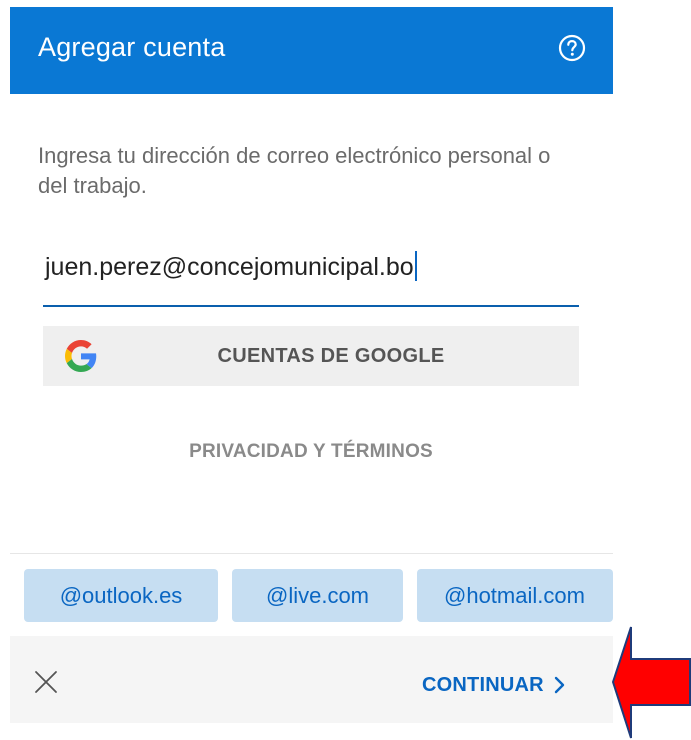  Describe the element at coordinates (311, 553) in the screenshot. I see `divider` at that location.